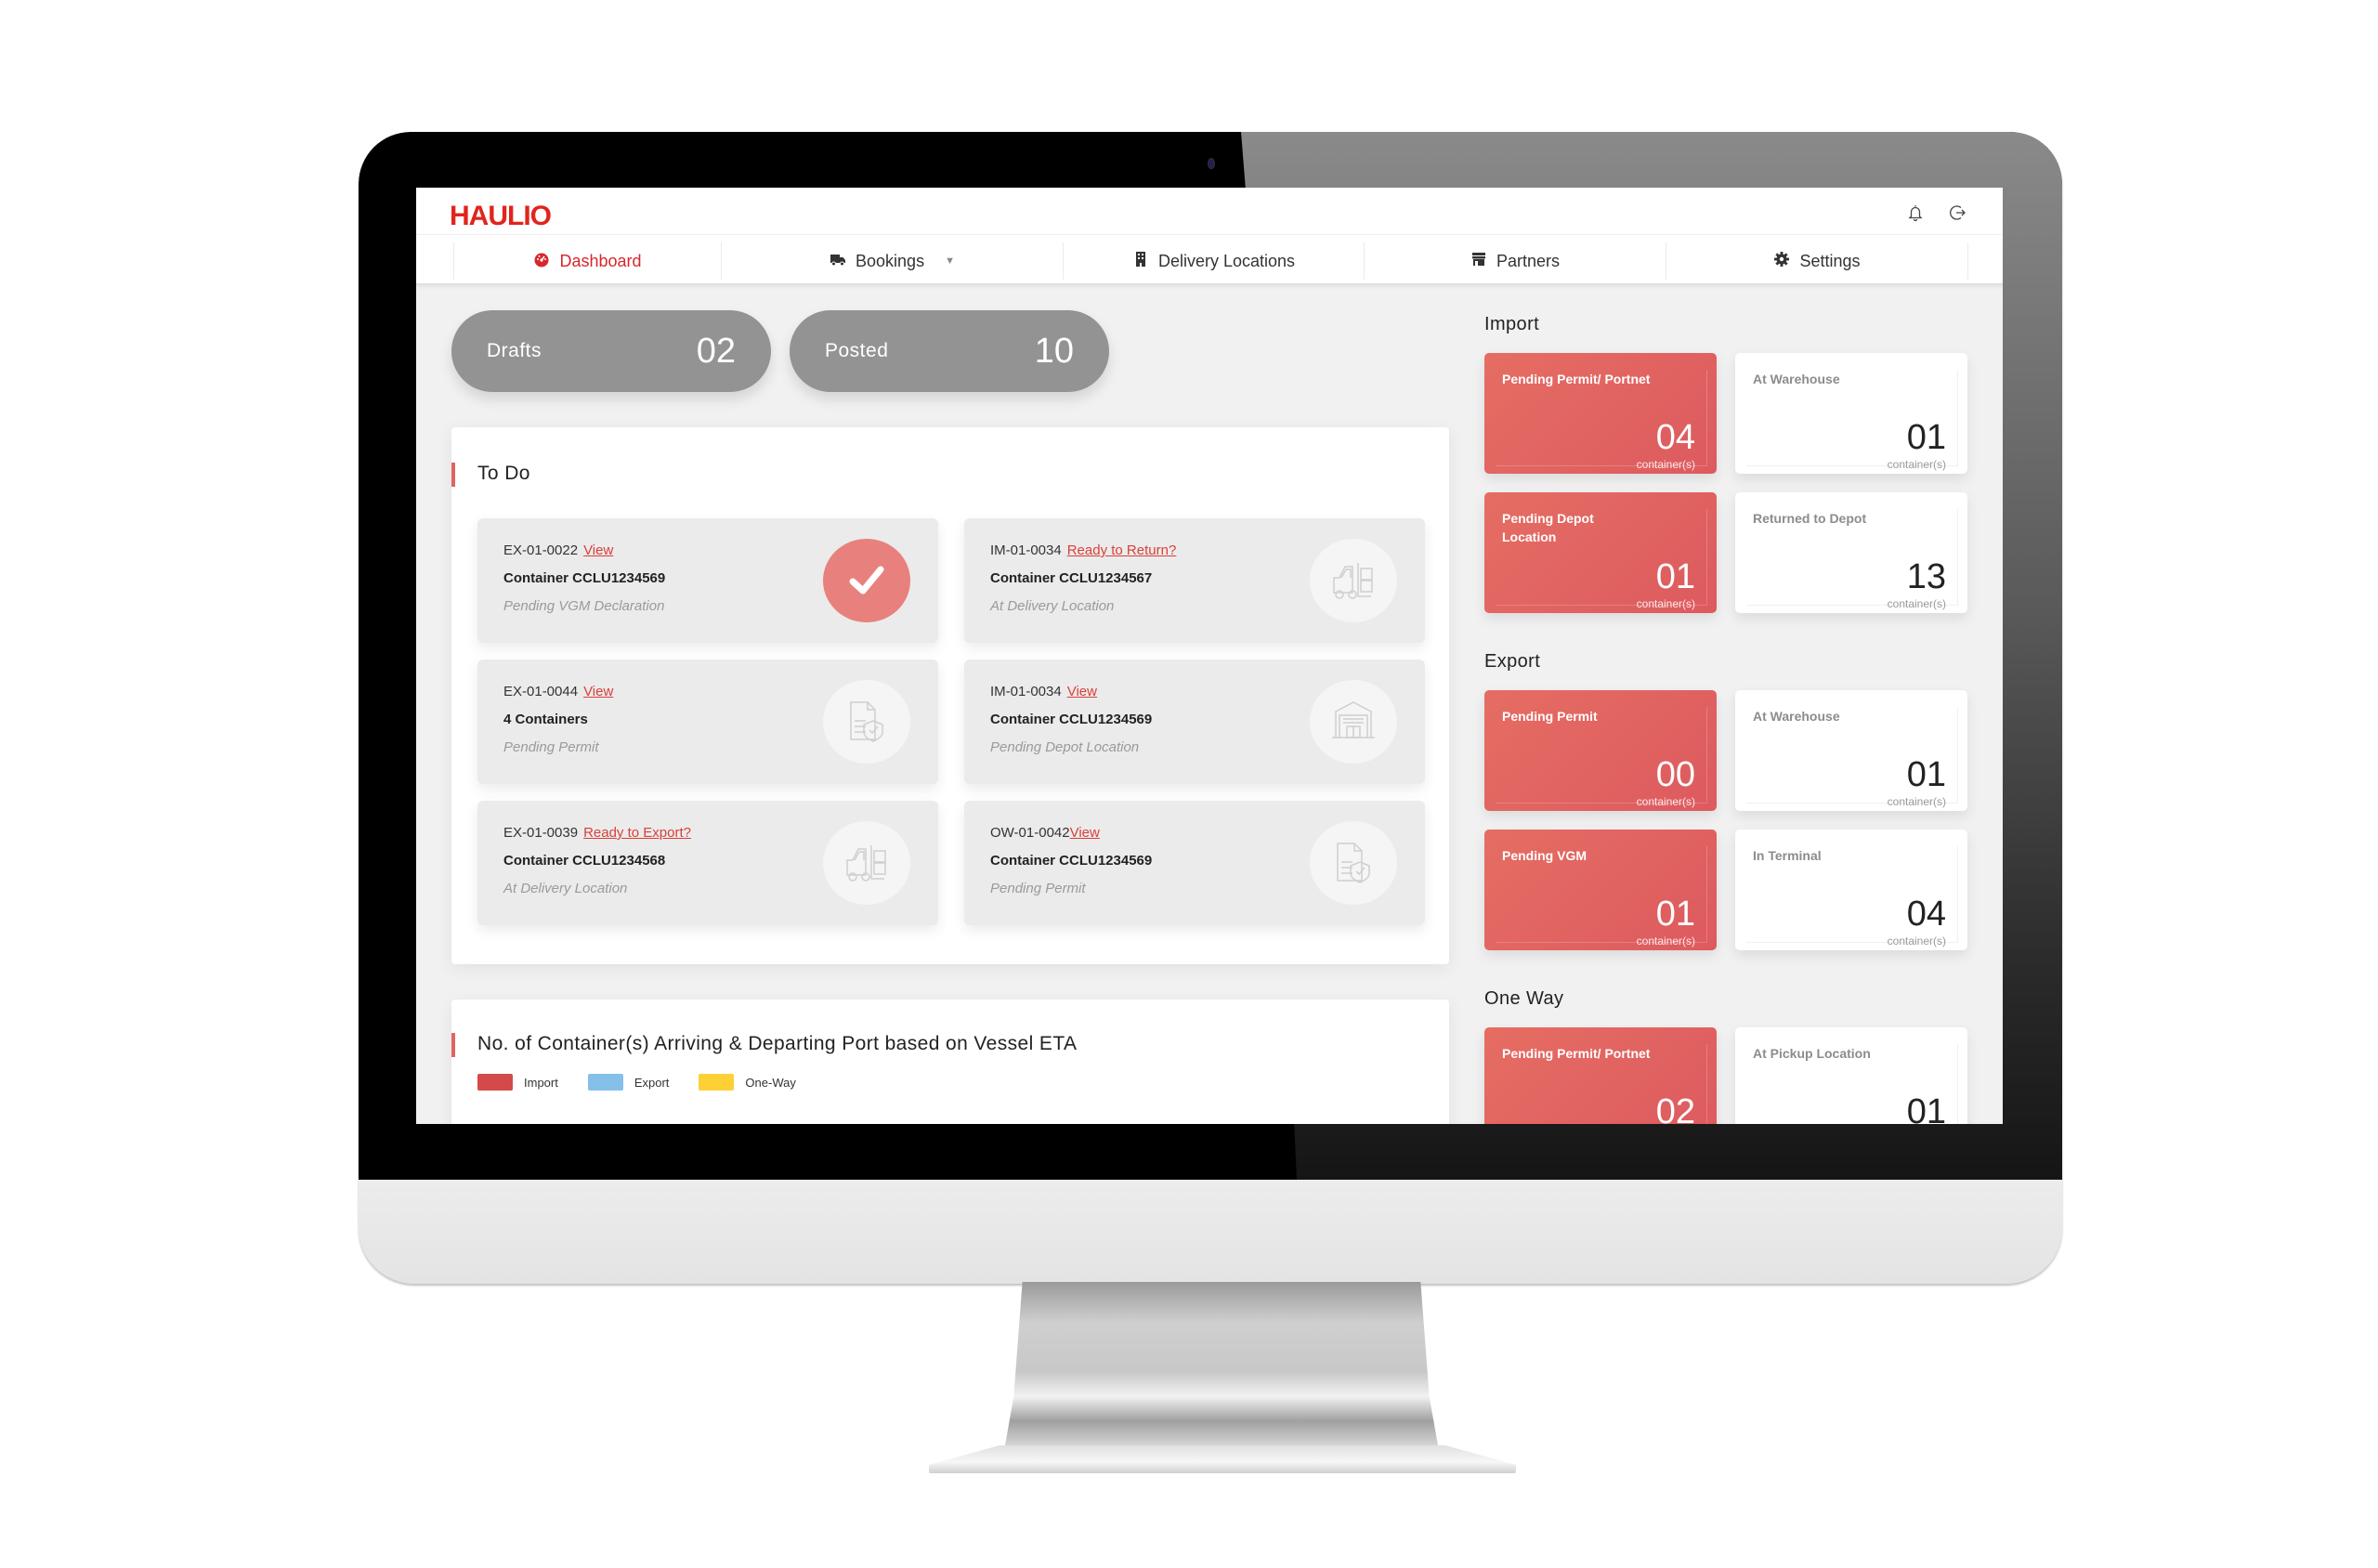 The image size is (2378, 1568). Describe the element at coordinates (652, 1082) in the screenshot. I see `legend-label: Export` at that location.